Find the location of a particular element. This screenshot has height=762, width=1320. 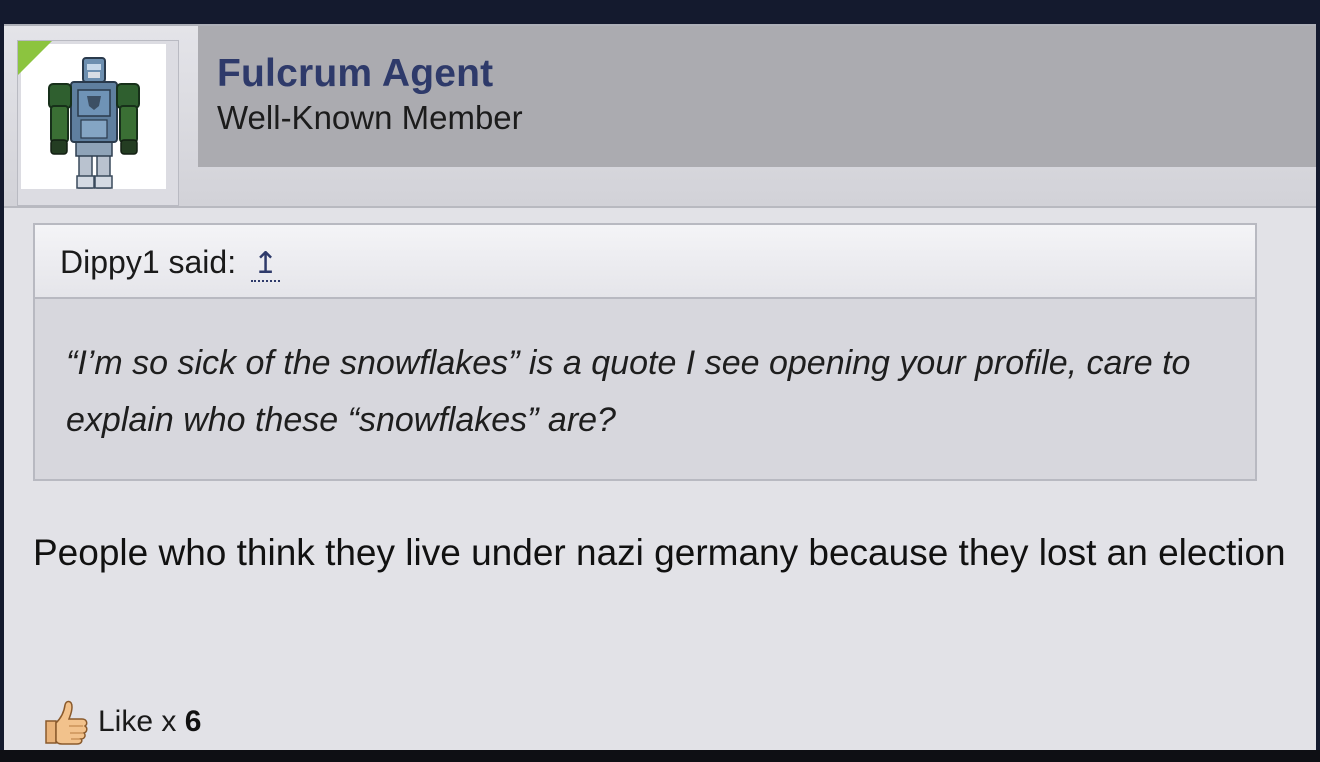

quote-header: Dippy1 said: ↥ is located at coordinates (645, 262).